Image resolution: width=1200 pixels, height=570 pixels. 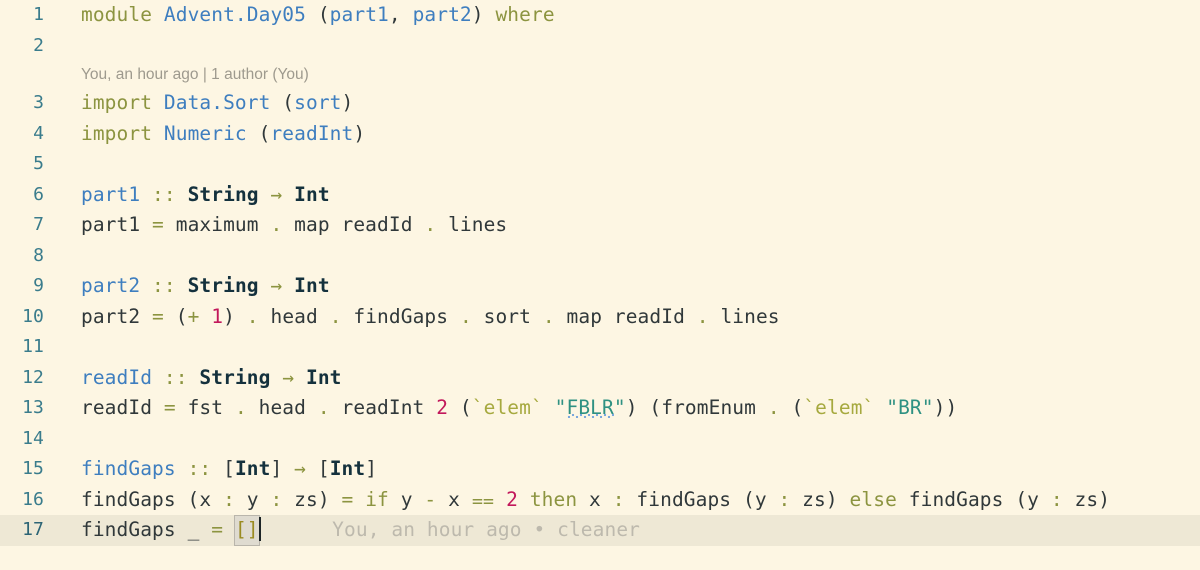 What do you see at coordinates (205, 286) in the screenshot?
I see `code-line-content: part2 :: String → Int` at bounding box center [205, 286].